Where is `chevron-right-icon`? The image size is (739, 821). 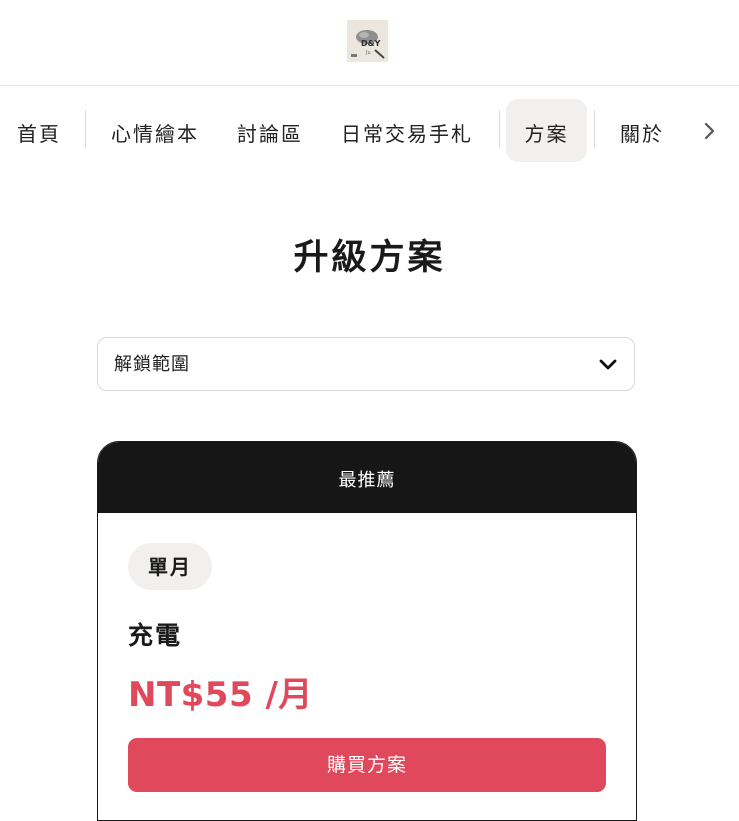 chevron-right-icon is located at coordinates (709, 131).